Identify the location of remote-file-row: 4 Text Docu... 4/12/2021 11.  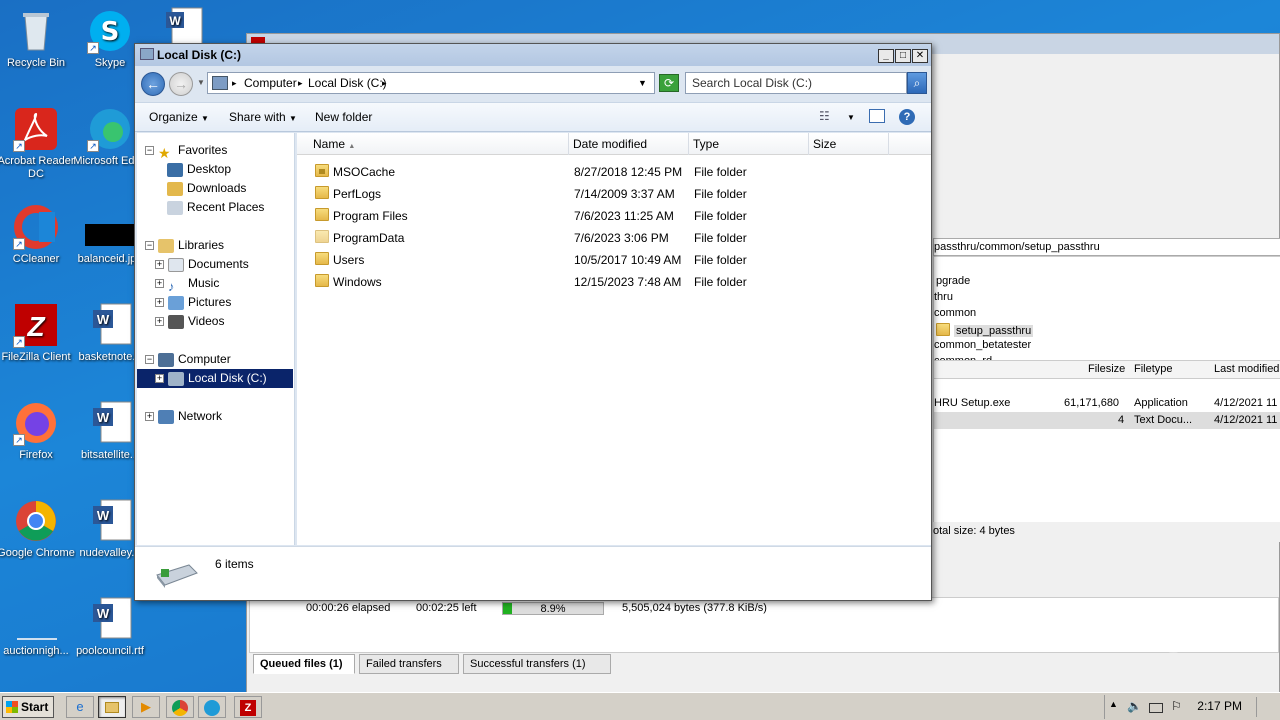
(1107, 420).